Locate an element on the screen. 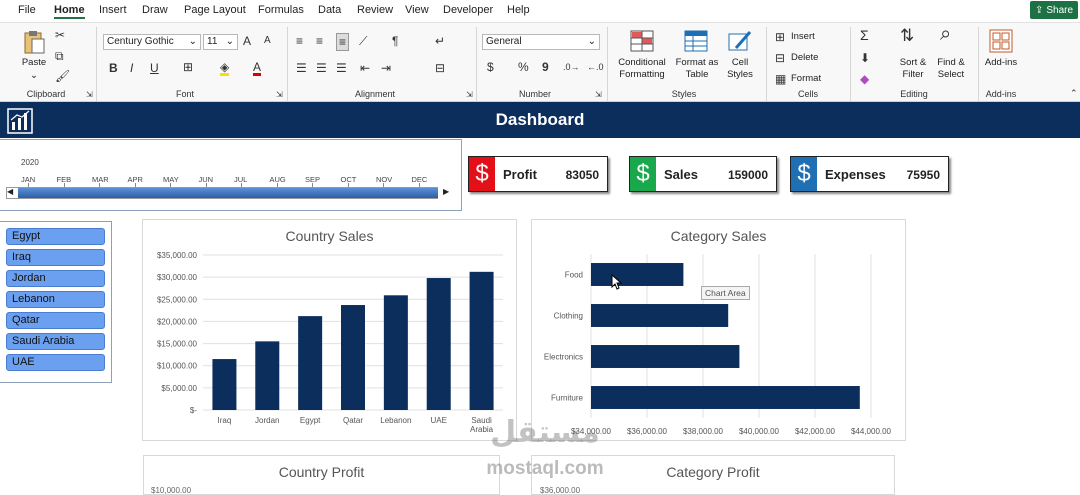  conditional-formatting-icon is located at coordinates (642, 41).